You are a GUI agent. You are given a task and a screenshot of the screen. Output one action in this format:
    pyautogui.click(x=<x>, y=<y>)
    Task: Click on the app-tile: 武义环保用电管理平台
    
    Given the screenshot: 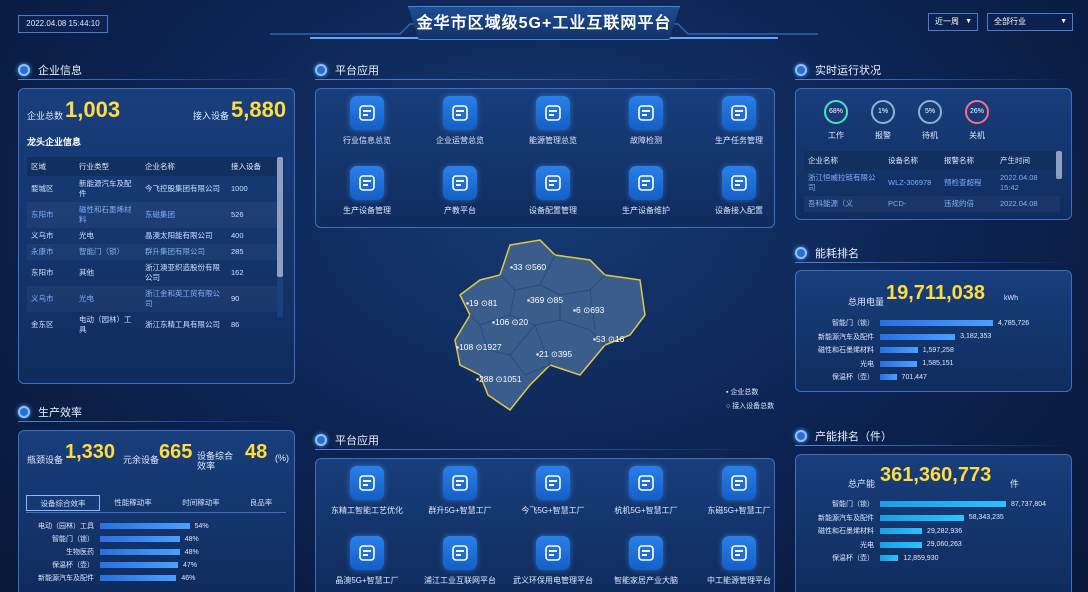 What is the action you would take?
    pyautogui.click(x=553, y=561)
    